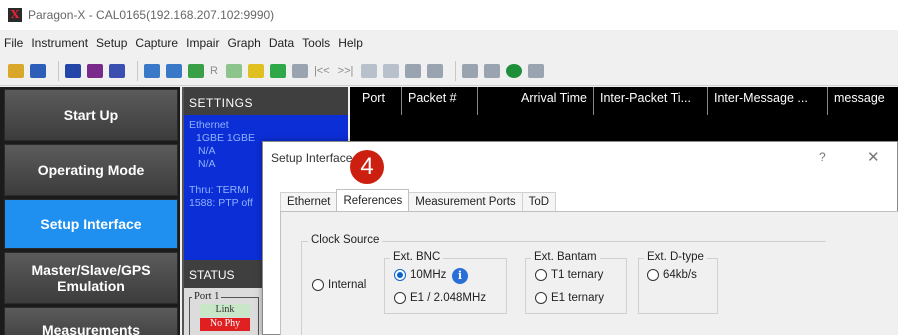  What do you see at coordinates (111, 43) in the screenshot?
I see `menu-setup: Setup` at bounding box center [111, 43].